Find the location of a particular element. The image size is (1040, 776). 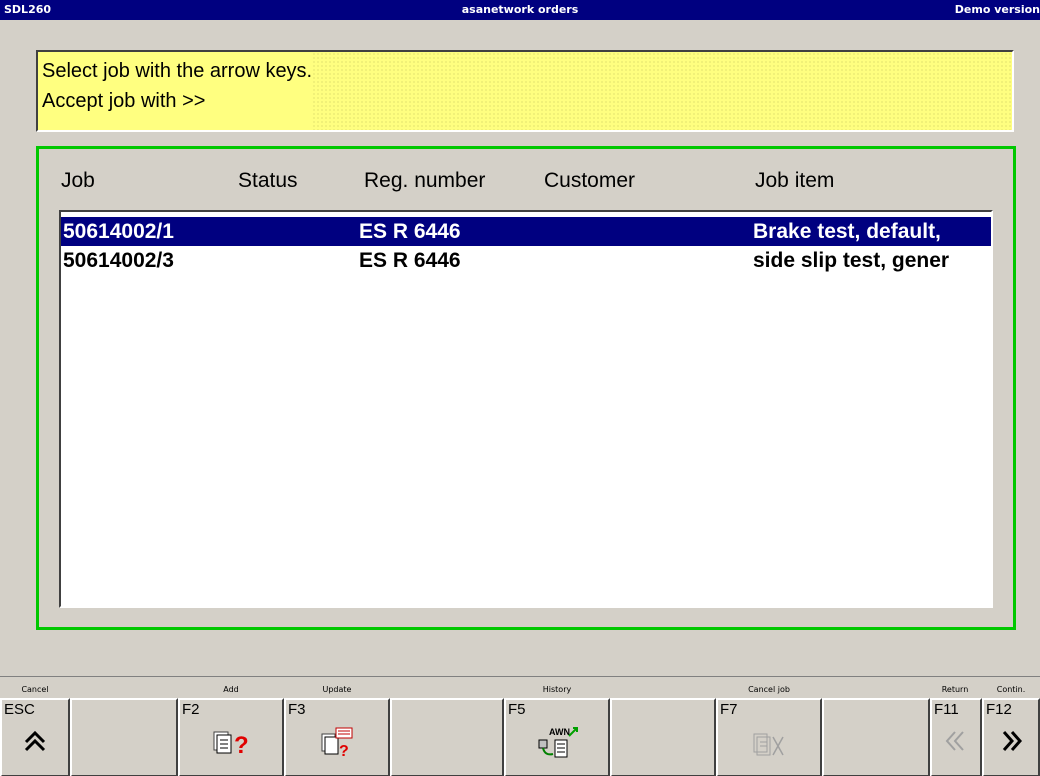

double-chevron-right-icon is located at coordinates (1011, 746).